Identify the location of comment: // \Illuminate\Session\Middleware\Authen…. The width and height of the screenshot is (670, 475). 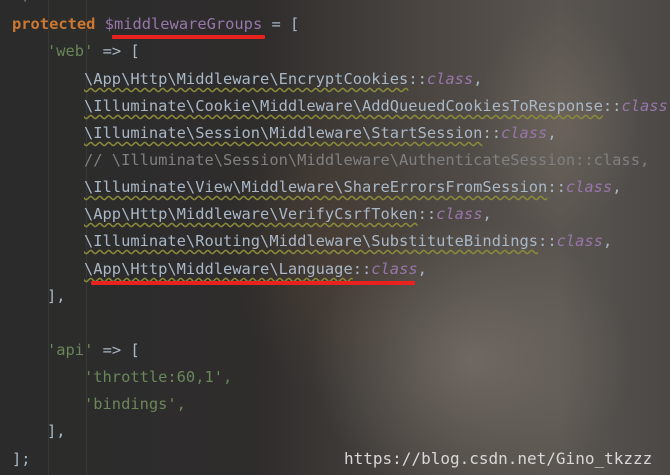
(367, 160).